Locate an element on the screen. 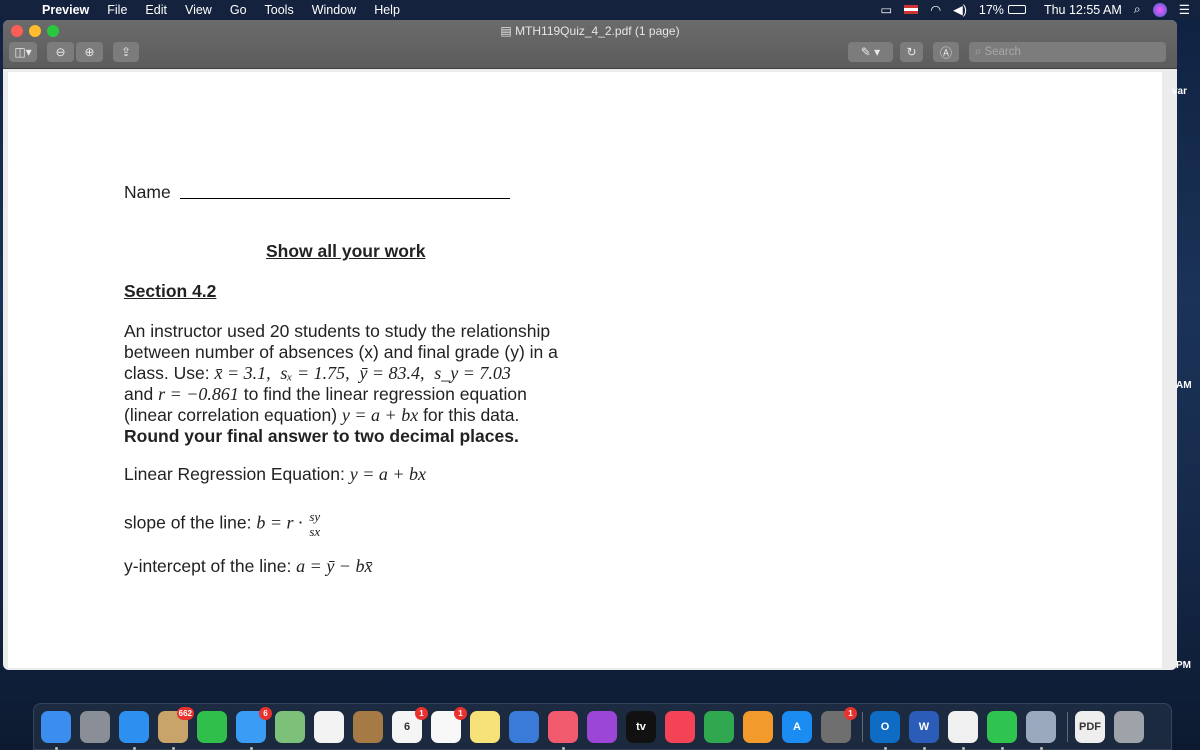  sidebar-toggle-button: ◫▾ is located at coordinates (23, 52).